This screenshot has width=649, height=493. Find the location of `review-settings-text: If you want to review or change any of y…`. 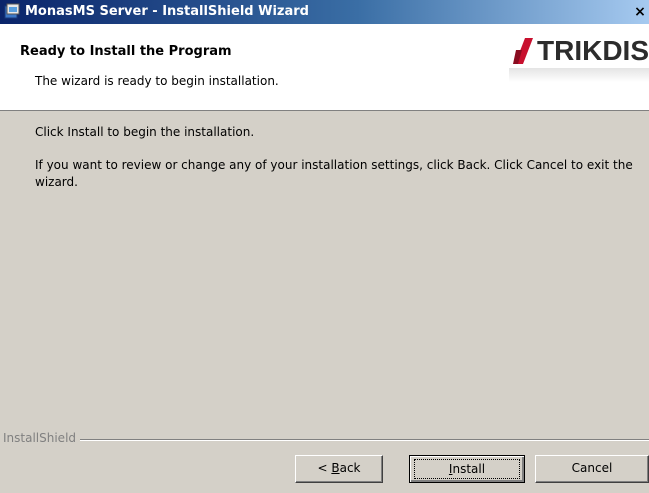

review-settings-text: If you want to review or change any of y… is located at coordinates (334, 173).